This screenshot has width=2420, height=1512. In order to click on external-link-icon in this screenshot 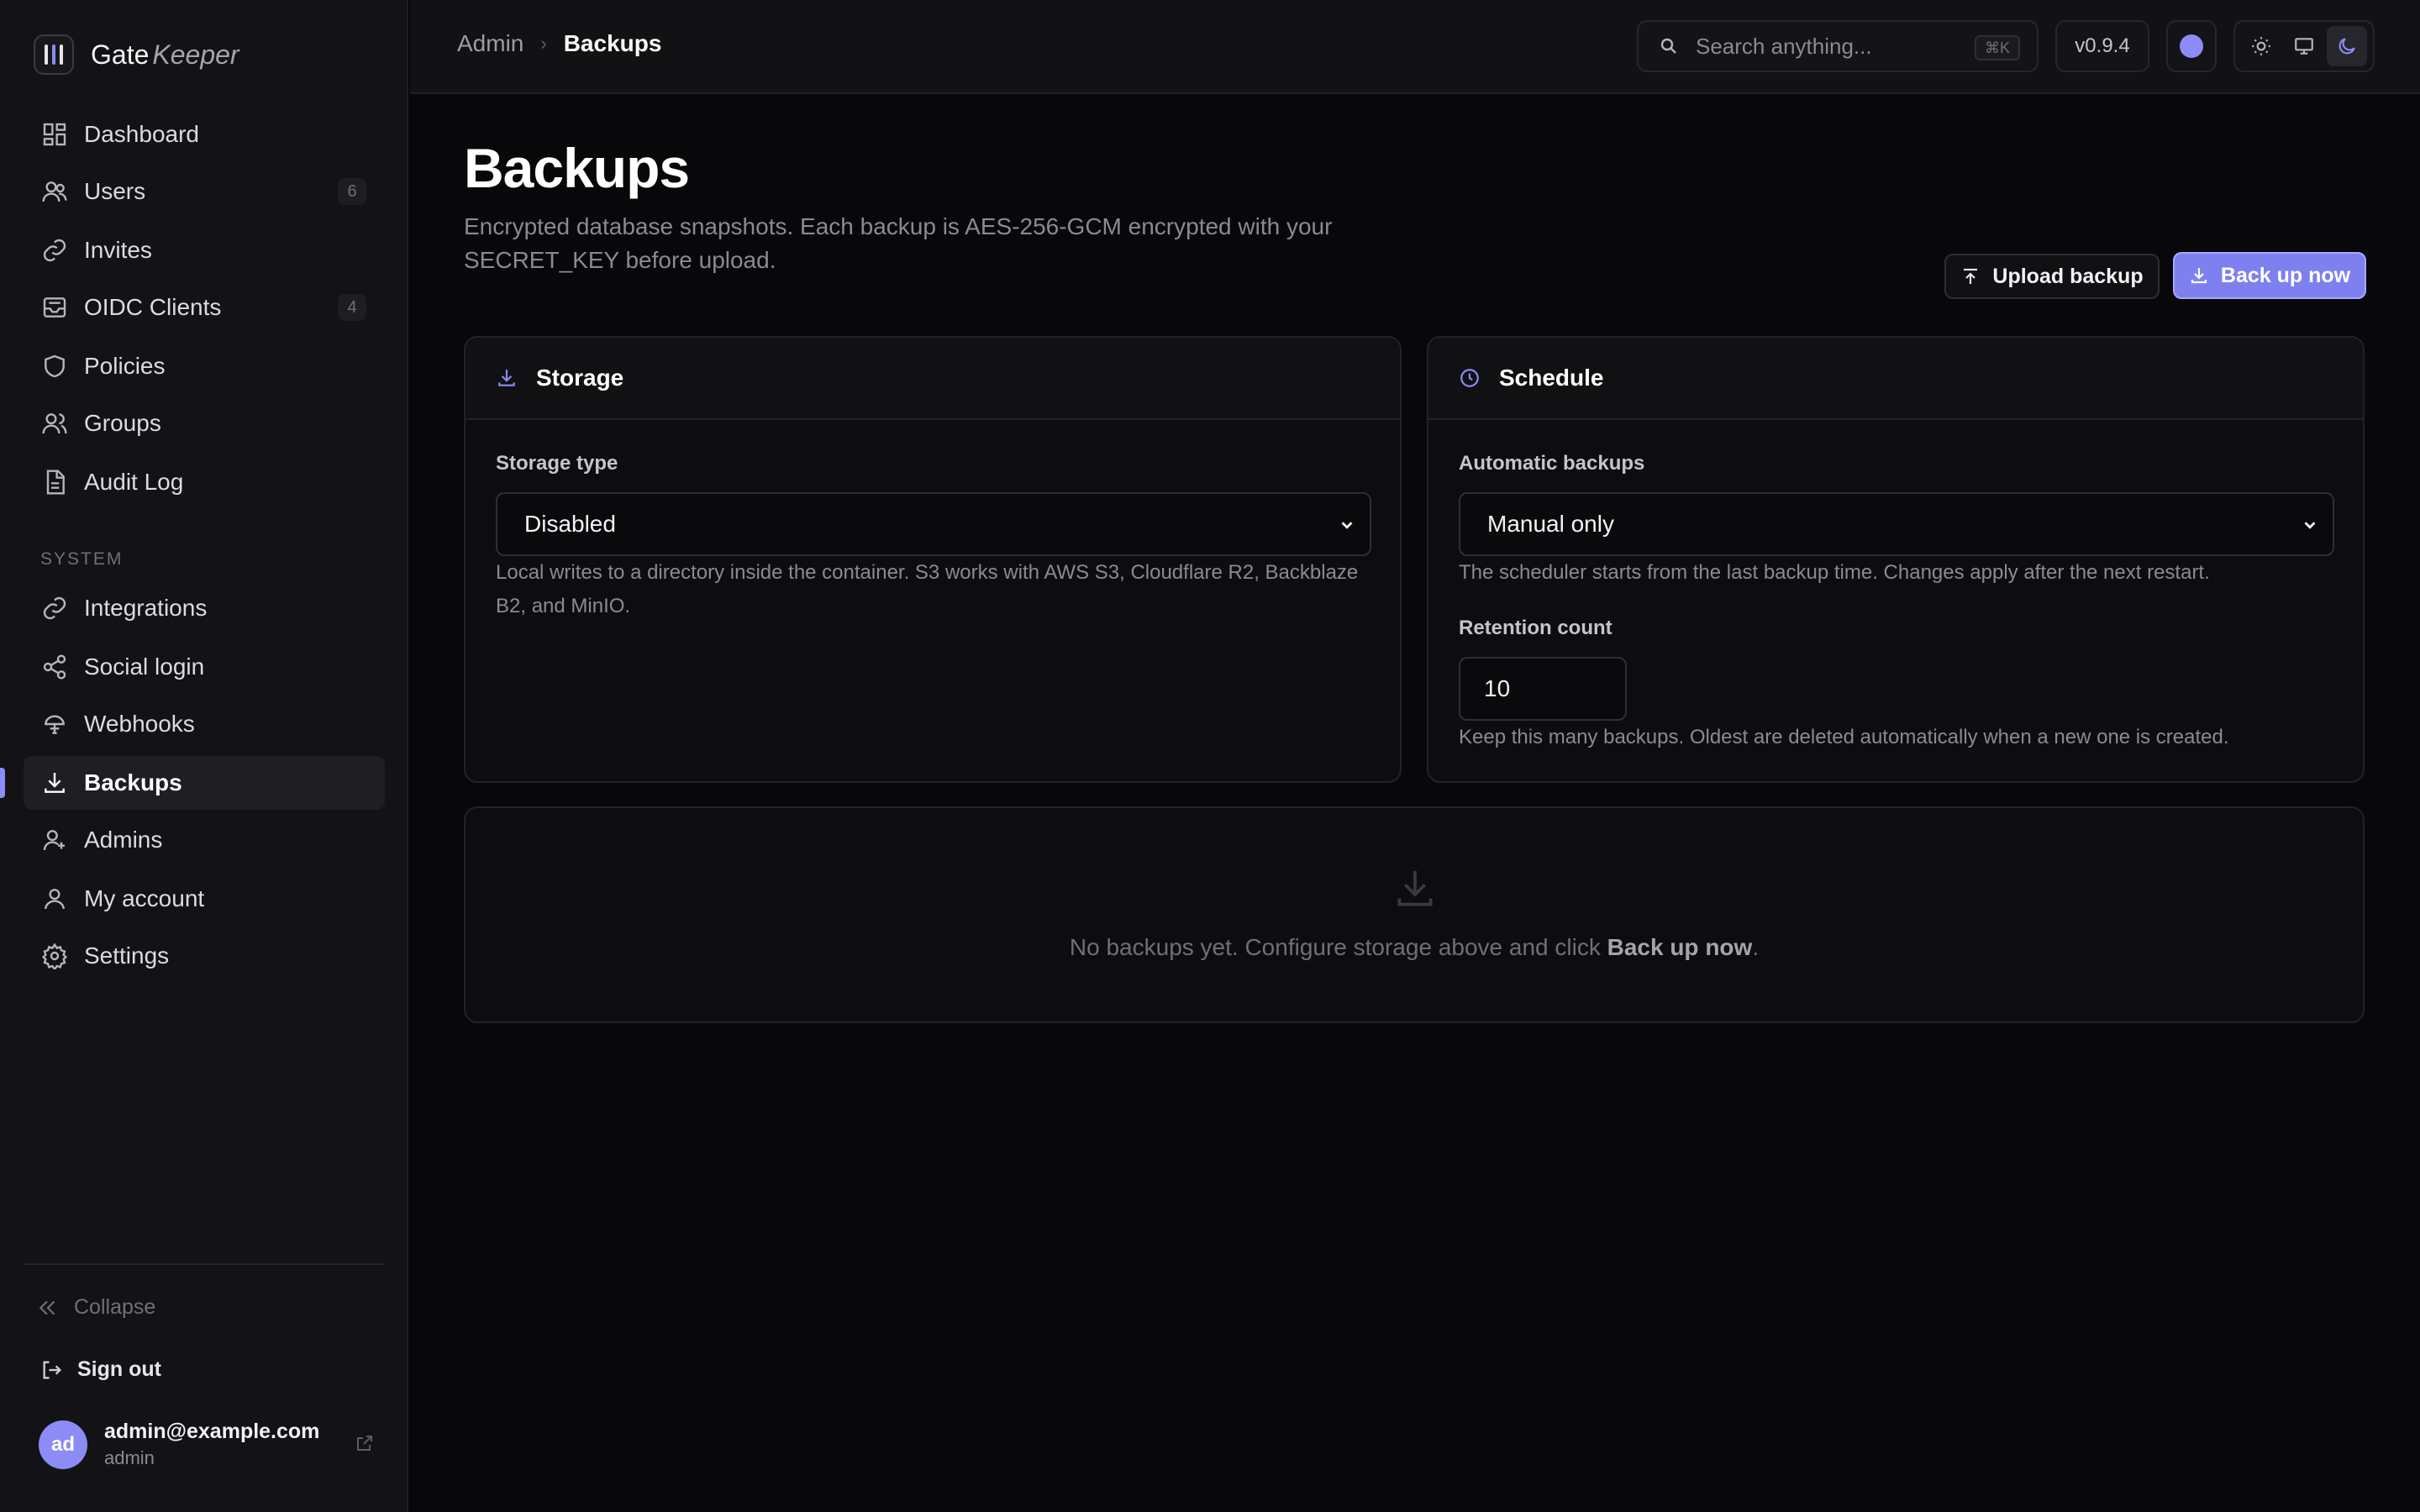, I will do `click(365, 1443)`.